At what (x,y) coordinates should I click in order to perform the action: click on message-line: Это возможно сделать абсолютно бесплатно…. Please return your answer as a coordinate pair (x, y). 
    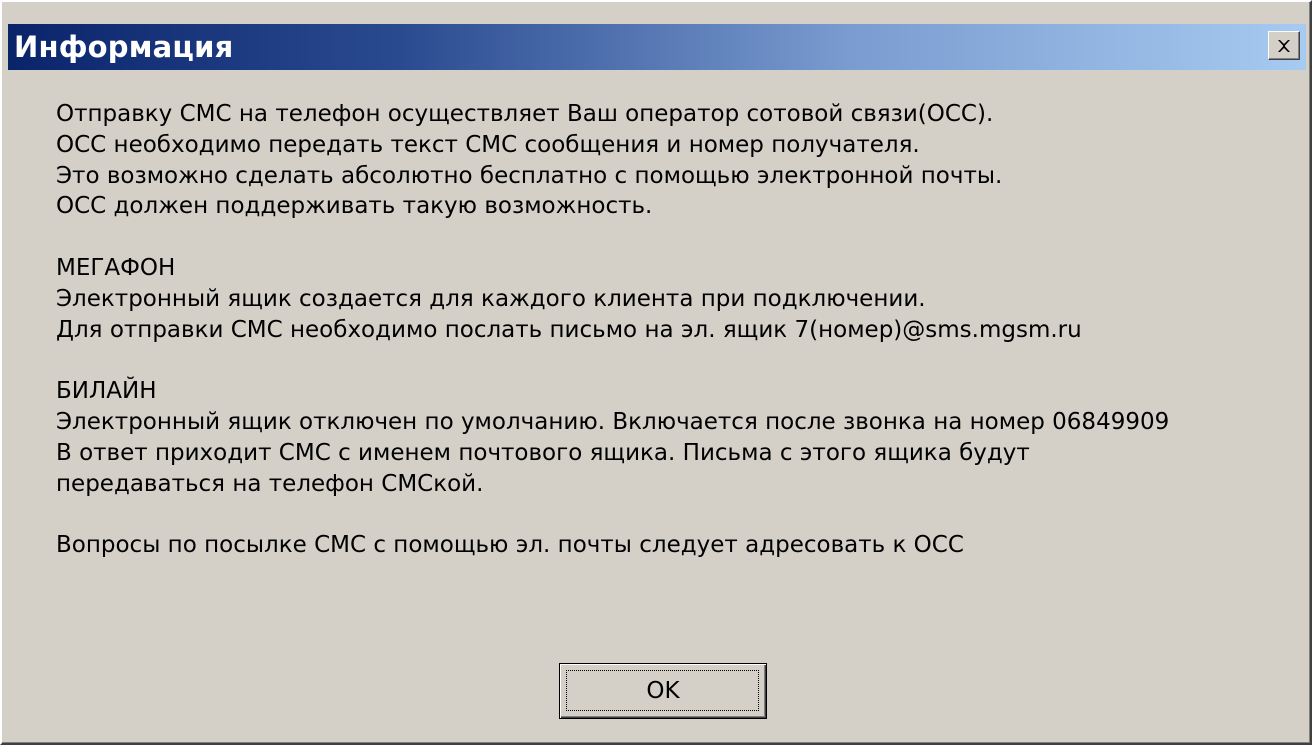
    Looking at the image, I should click on (529, 175).